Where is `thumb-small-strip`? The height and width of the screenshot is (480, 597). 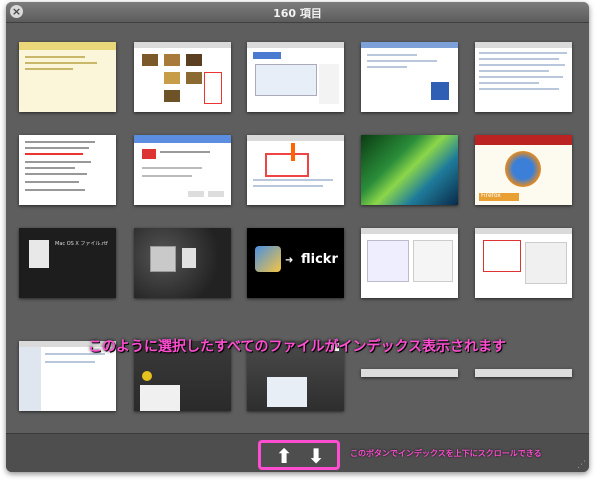
thumb-small-strip is located at coordinates (409, 373).